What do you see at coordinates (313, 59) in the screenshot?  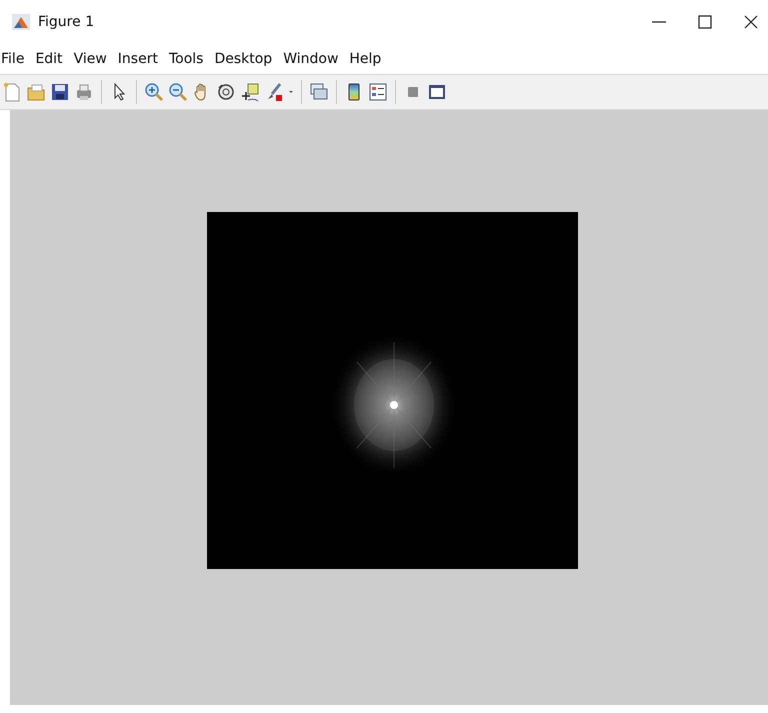 I see `menu-item: Window` at bounding box center [313, 59].